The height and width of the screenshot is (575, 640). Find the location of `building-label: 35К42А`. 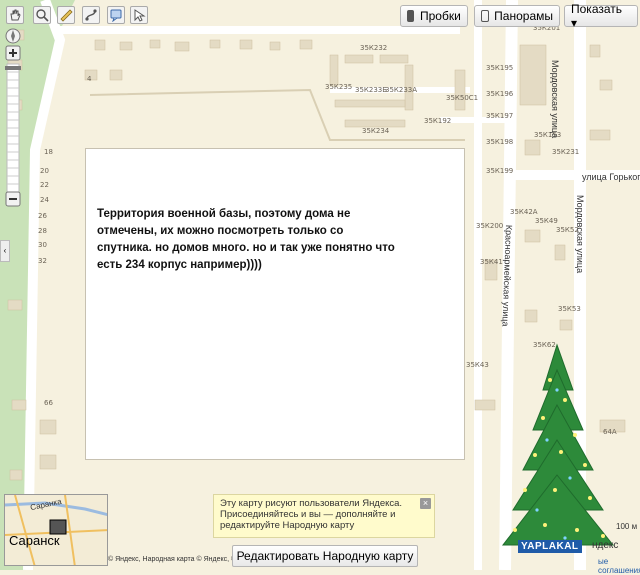

building-label: 35К42А is located at coordinates (524, 212).